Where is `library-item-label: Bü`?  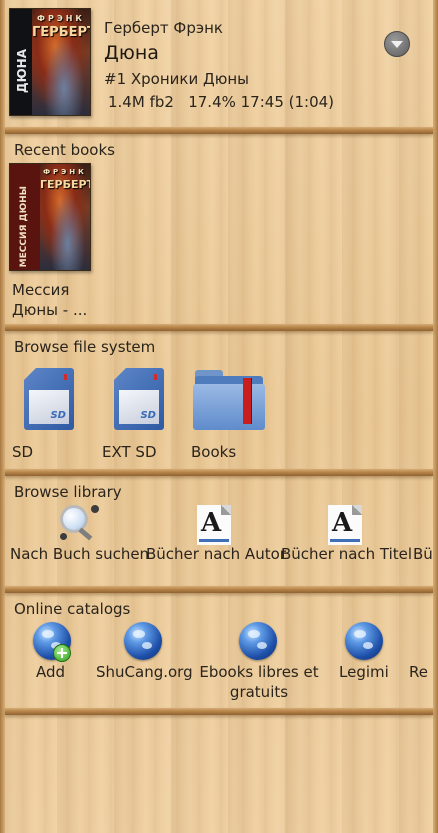
library-item-label: Bü is located at coordinates (423, 554).